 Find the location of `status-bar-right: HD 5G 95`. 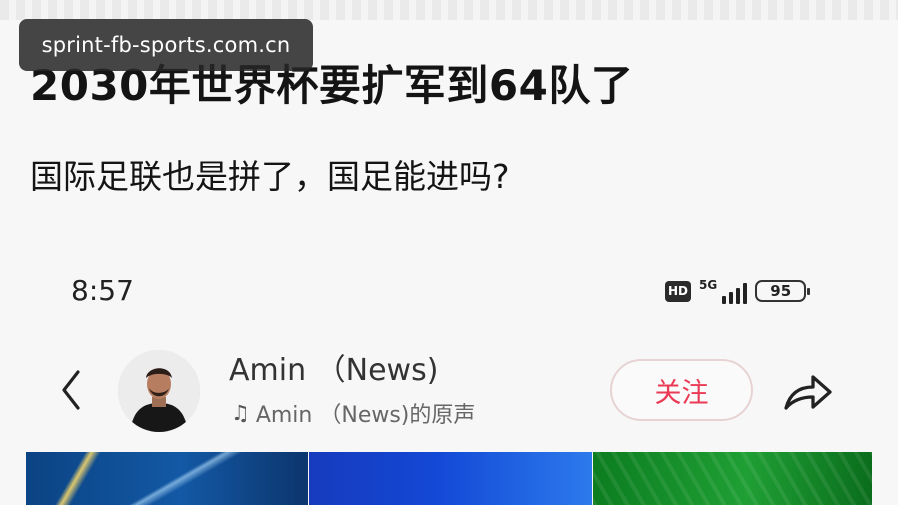

status-bar-right: HD 5G 95 is located at coordinates (738, 291).